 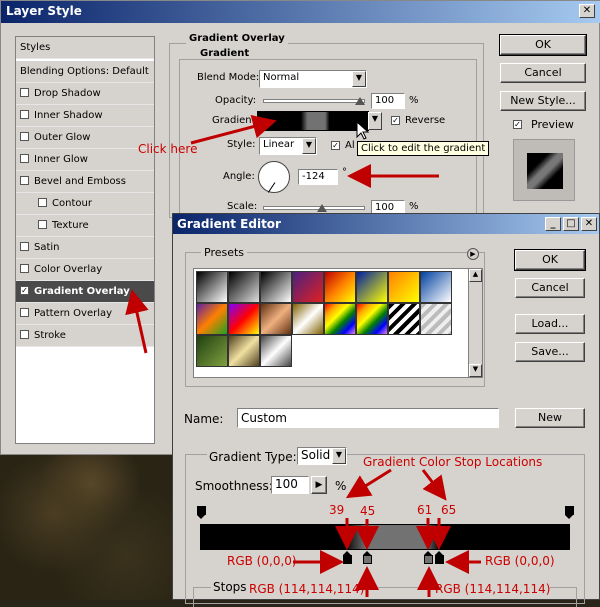 I want to click on arrow-to-gradient, so click(x=233, y=129).